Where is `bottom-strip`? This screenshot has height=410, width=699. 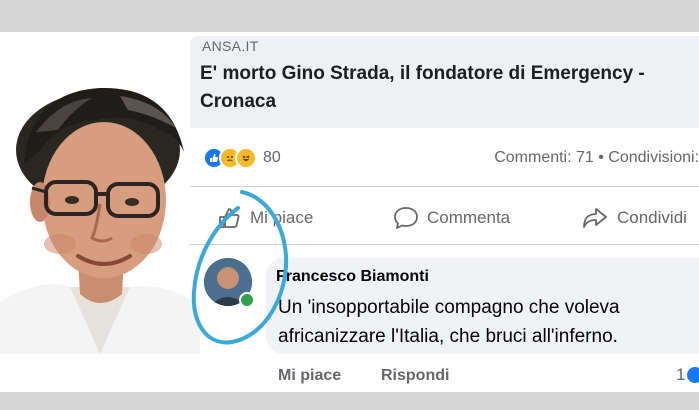 bottom-strip is located at coordinates (349, 401).